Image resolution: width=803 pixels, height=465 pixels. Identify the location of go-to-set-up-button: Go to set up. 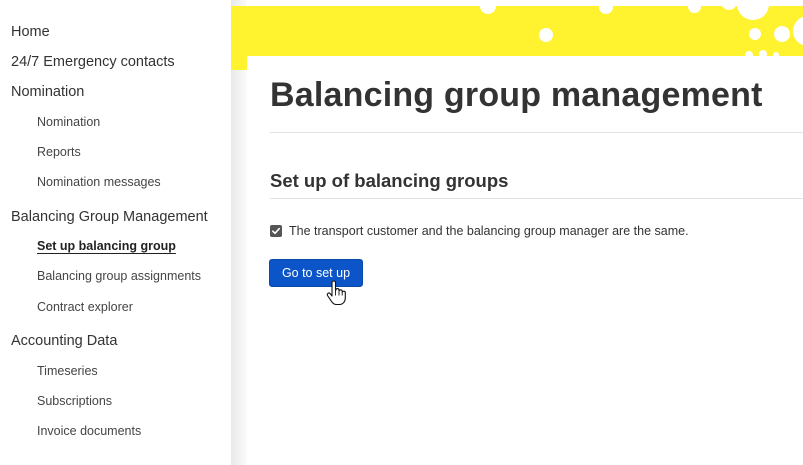
(316, 273).